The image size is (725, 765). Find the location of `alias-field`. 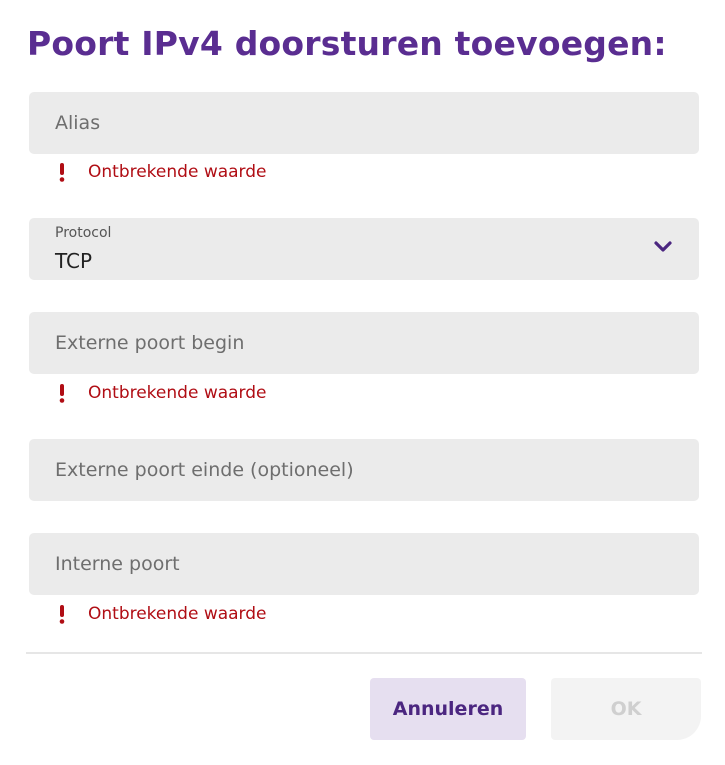

alias-field is located at coordinates (364, 123).